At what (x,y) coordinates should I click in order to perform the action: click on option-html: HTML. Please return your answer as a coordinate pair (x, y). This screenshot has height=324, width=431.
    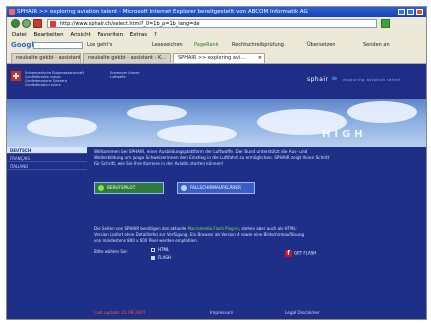
    Looking at the image, I should click on (160, 249).